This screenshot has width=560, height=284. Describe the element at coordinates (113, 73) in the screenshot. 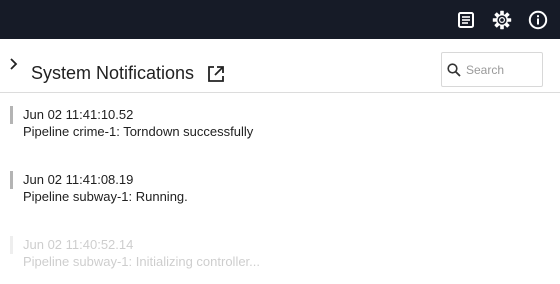

I see `page-title: System Notifications` at that location.